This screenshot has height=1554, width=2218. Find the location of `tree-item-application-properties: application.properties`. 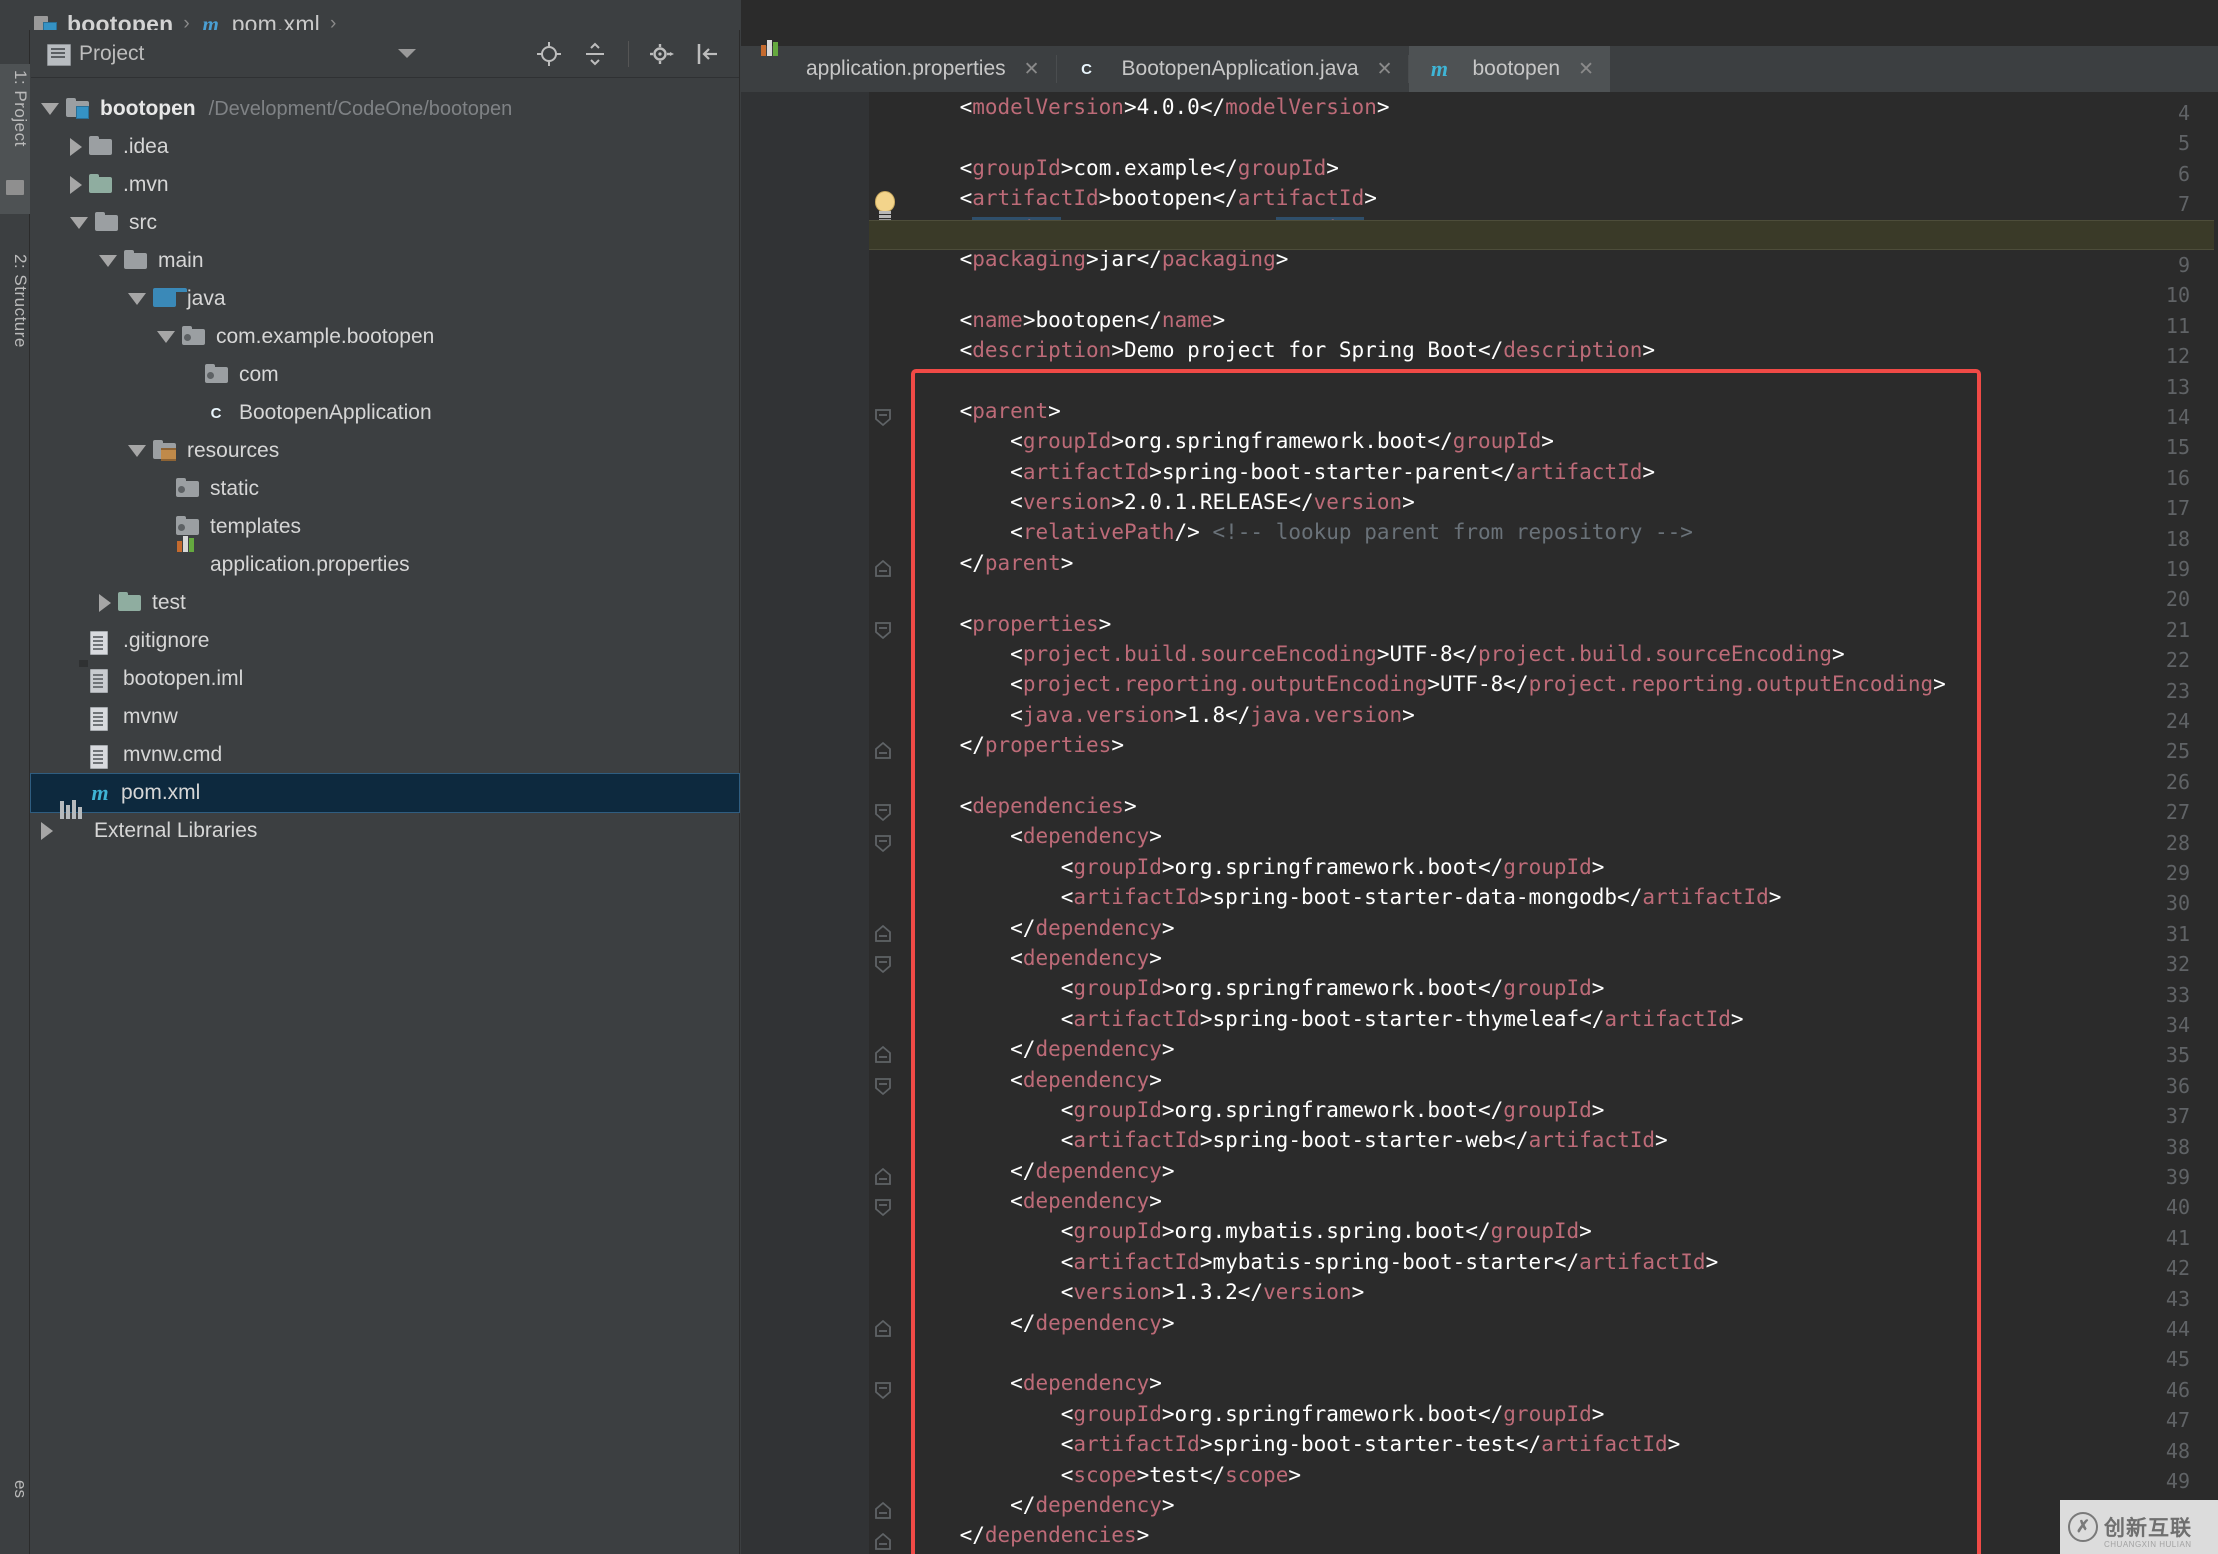

tree-item-application-properties: application.properties is located at coordinates (385, 560).